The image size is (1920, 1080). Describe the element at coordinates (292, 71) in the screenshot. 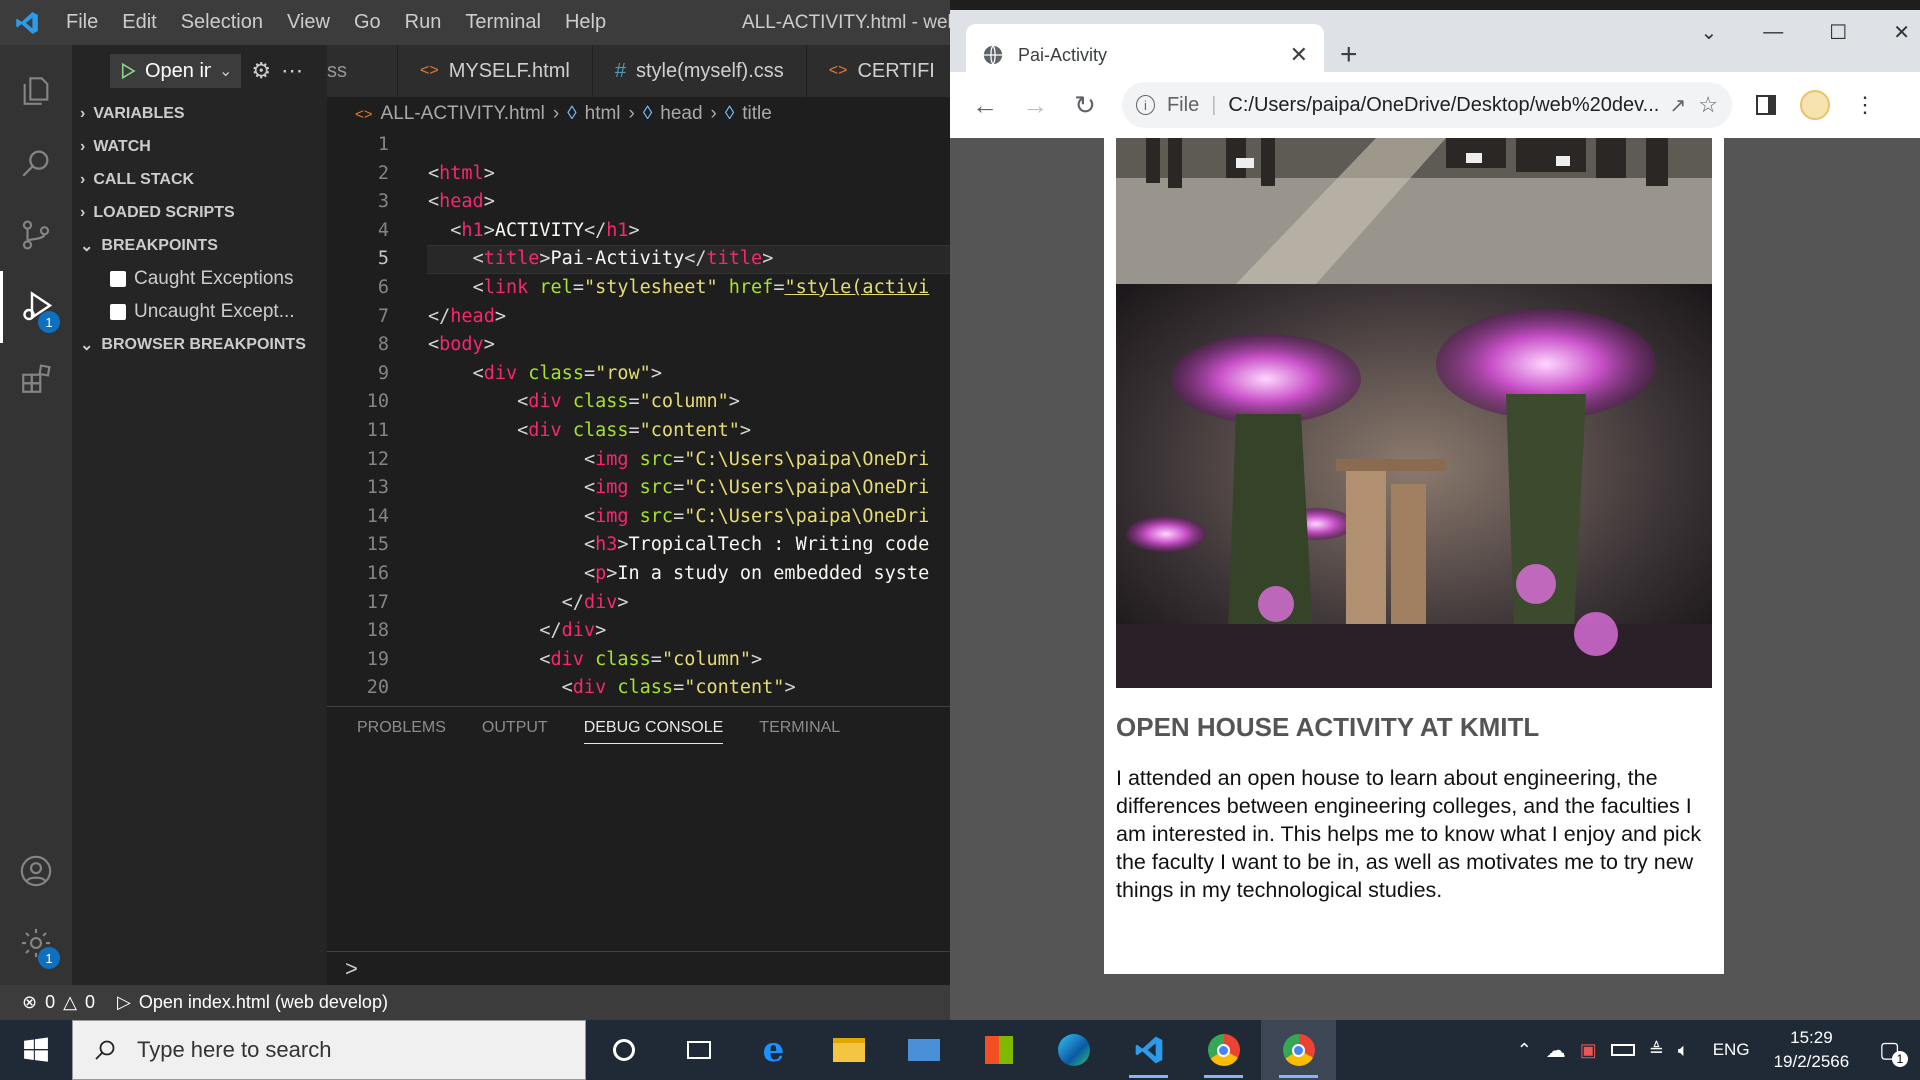

I see `more-actions-icon: ⋯` at that location.